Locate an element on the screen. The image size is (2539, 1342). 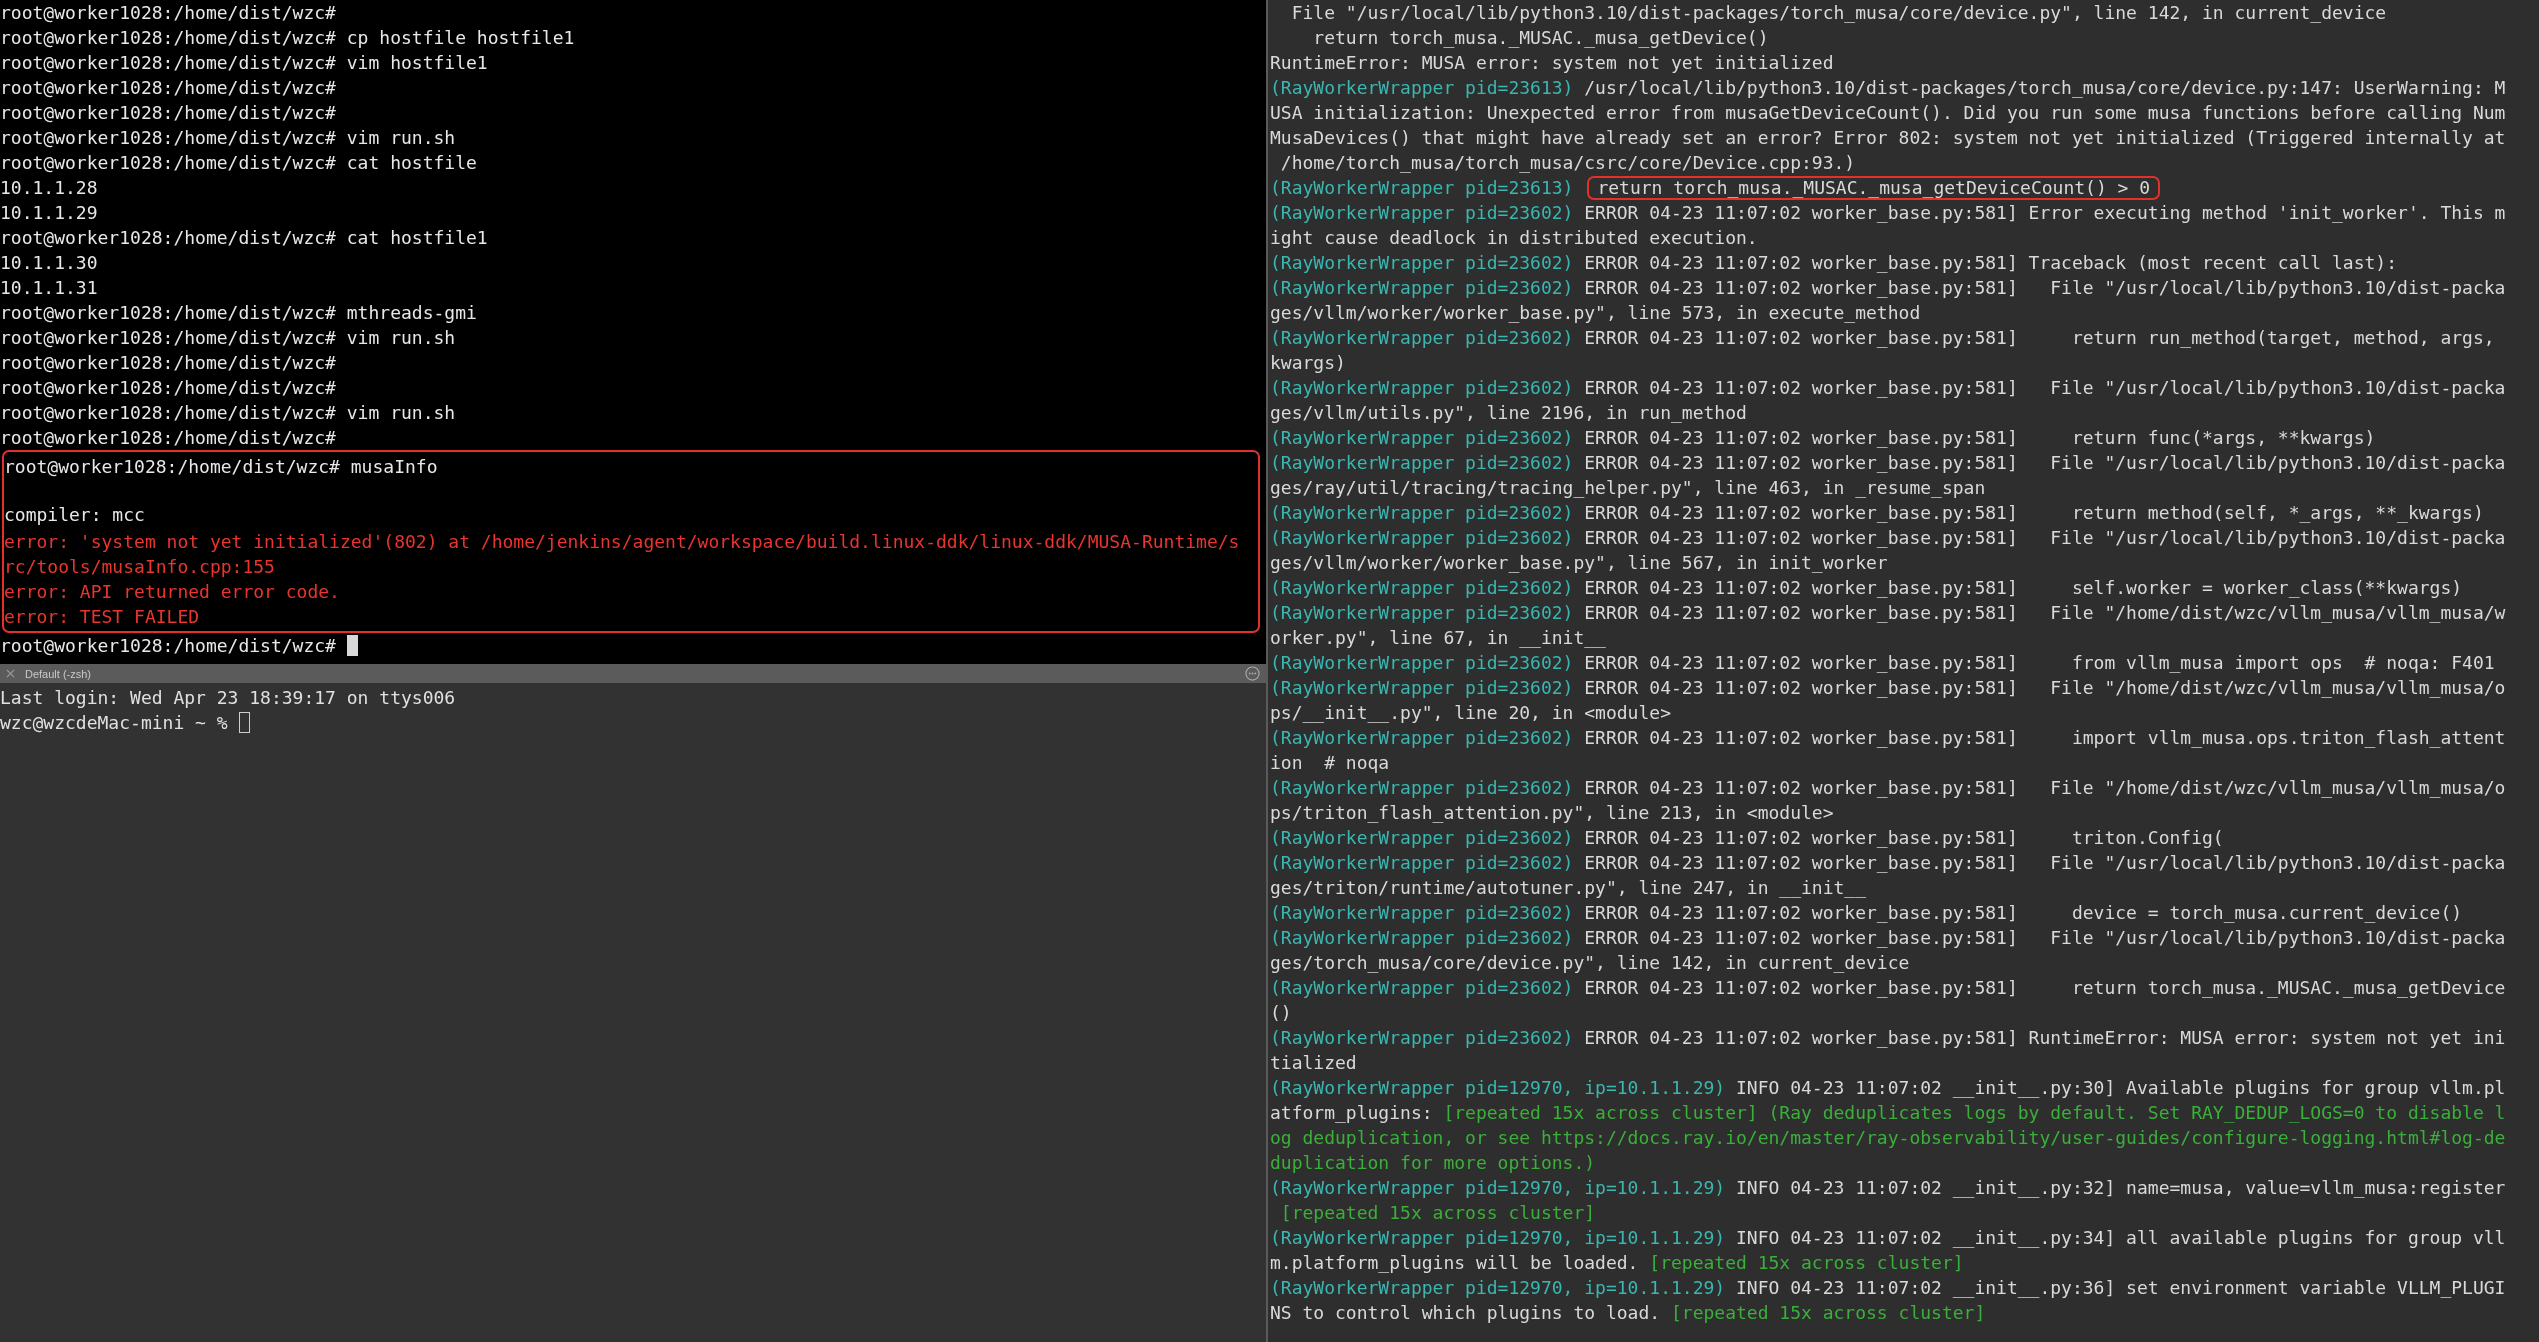
terminal-line: compiler: mcc is located at coordinates (74, 515).